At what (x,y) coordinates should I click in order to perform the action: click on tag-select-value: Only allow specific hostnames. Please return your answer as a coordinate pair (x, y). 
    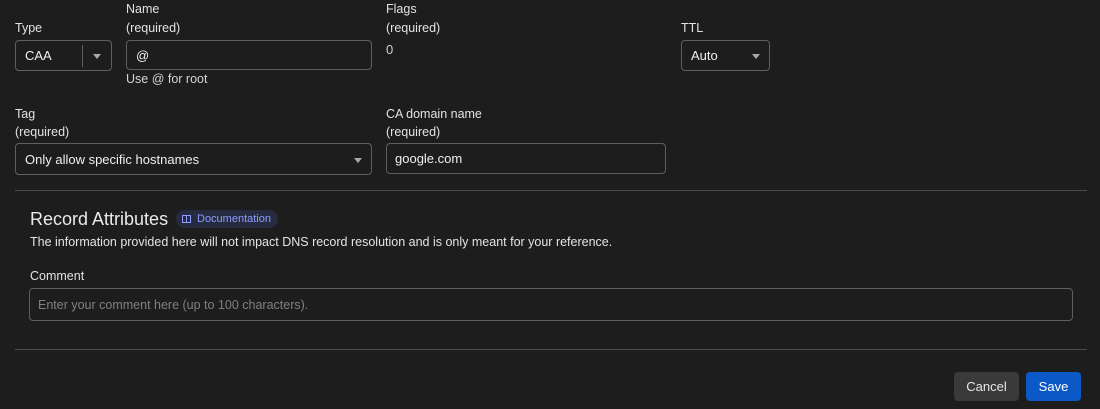
    Looking at the image, I should click on (112, 159).